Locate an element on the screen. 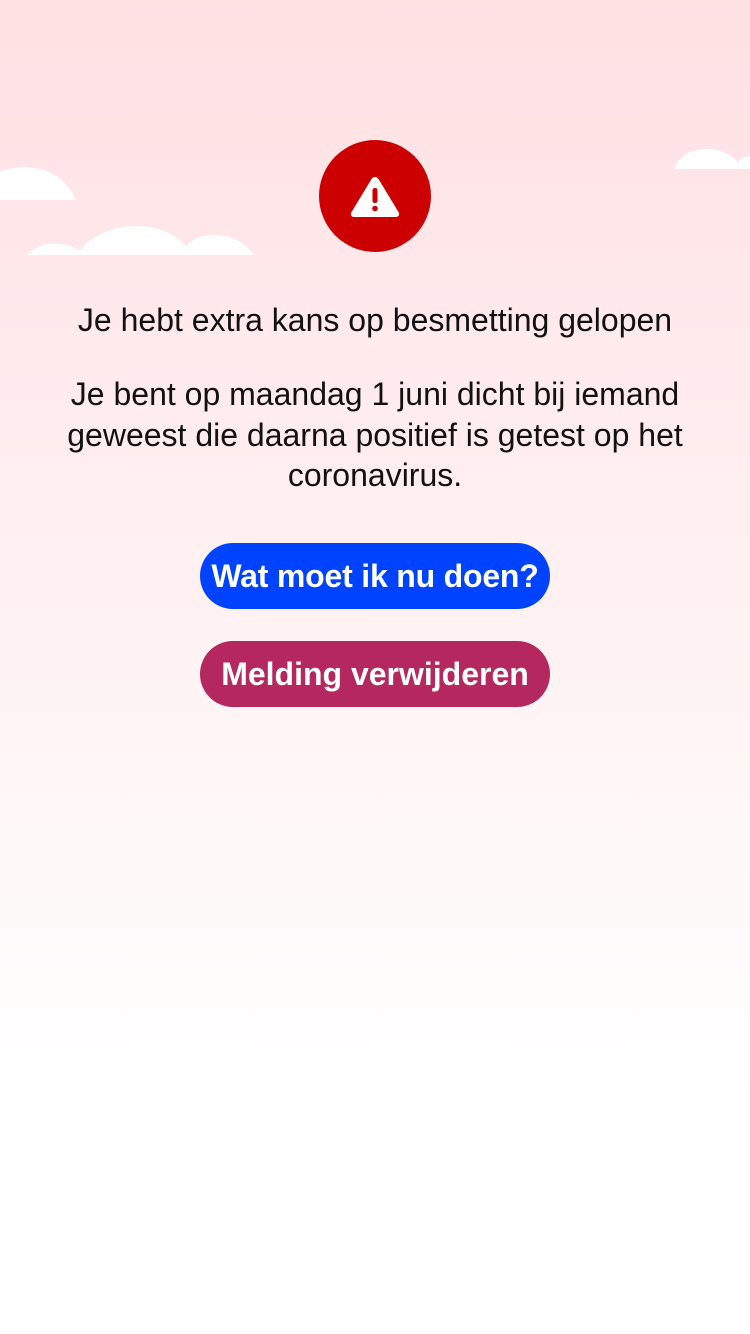  warning-triangle-icon is located at coordinates (375, 197).